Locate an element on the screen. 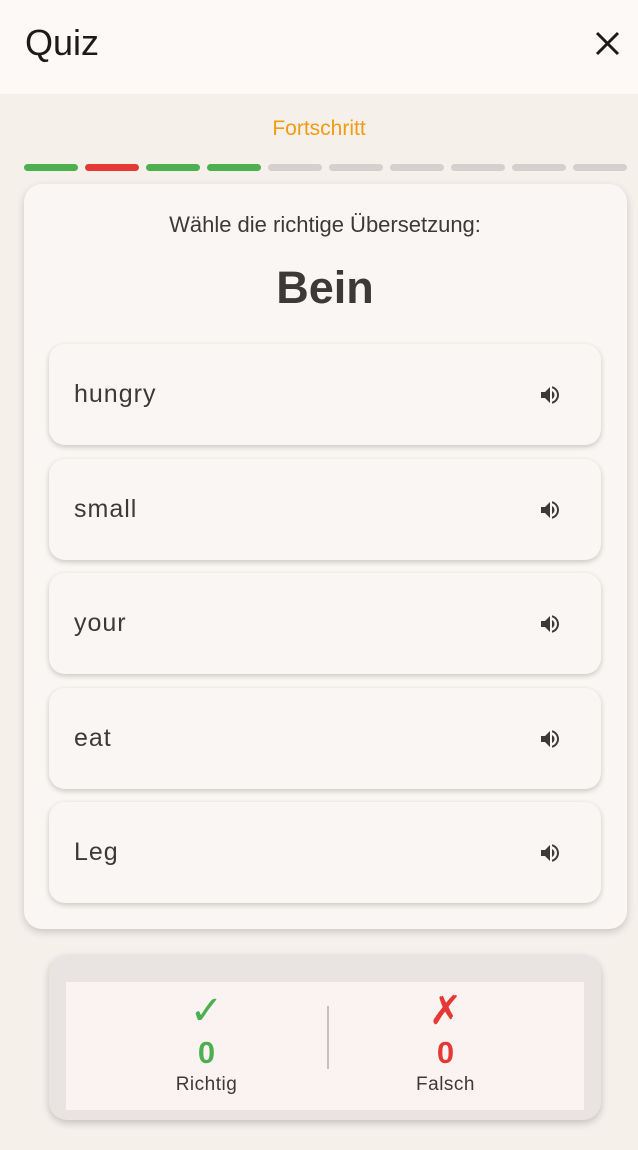 The width and height of the screenshot is (638, 1150). answer-option-label: eat is located at coordinates (93, 738).